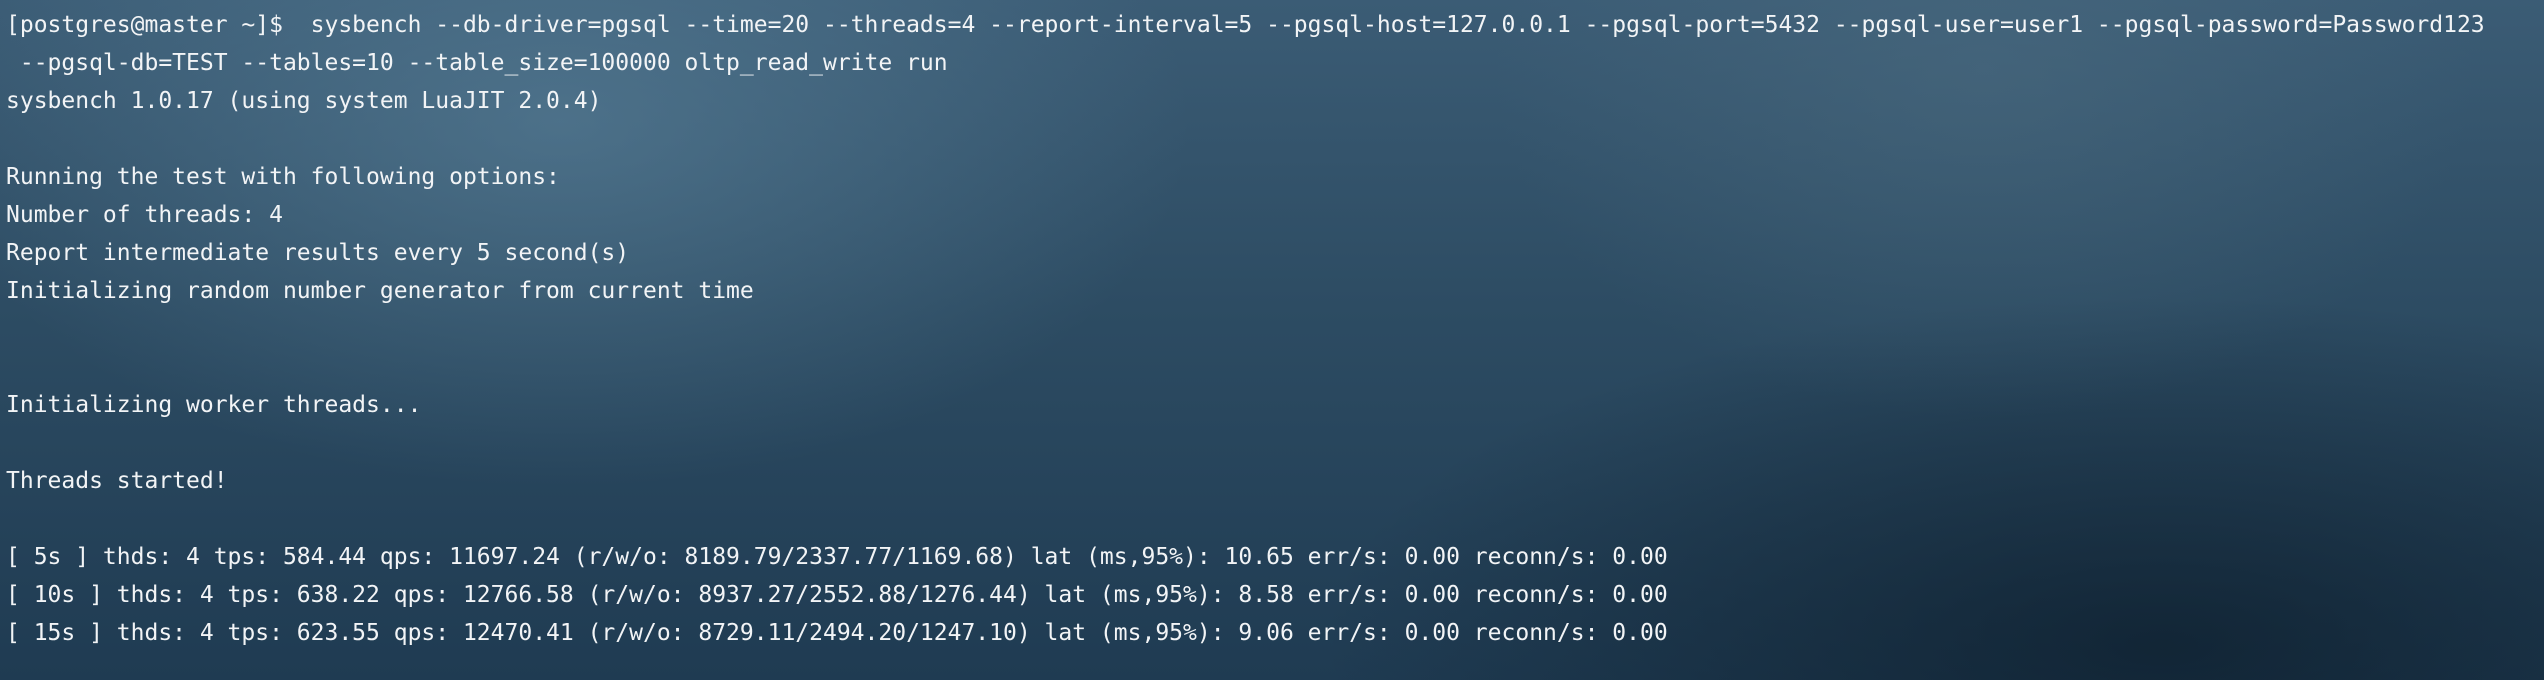 This screenshot has height=680, width=2544. I want to click on threads-line: Number of threads: 4, so click(144, 215).